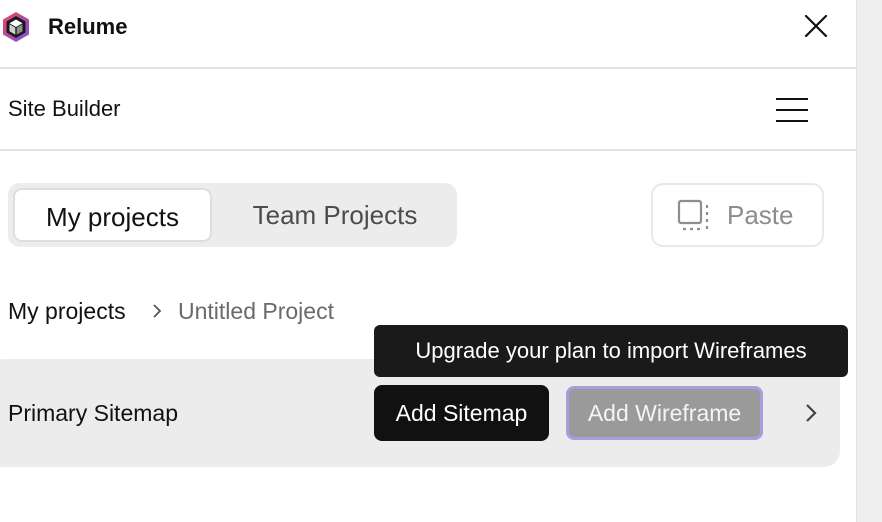 The image size is (882, 522). What do you see at coordinates (428, 34) in the screenshot?
I see `top-bar: Relume` at bounding box center [428, 34].